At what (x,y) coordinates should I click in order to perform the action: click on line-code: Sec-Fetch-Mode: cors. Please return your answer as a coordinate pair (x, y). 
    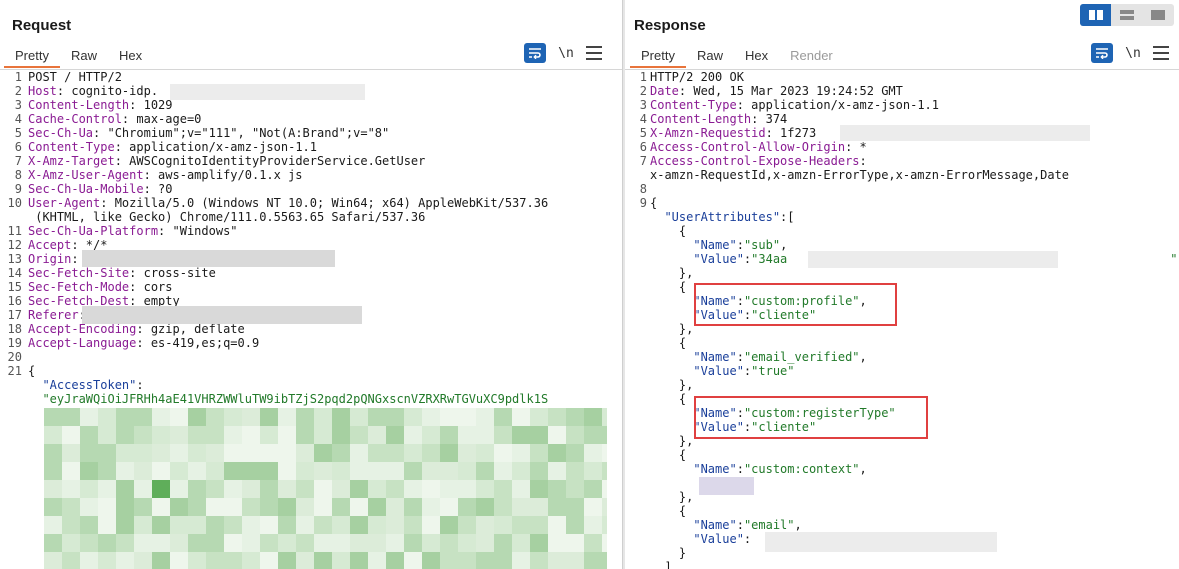
    Looking at the image, I should click on (100, 287).